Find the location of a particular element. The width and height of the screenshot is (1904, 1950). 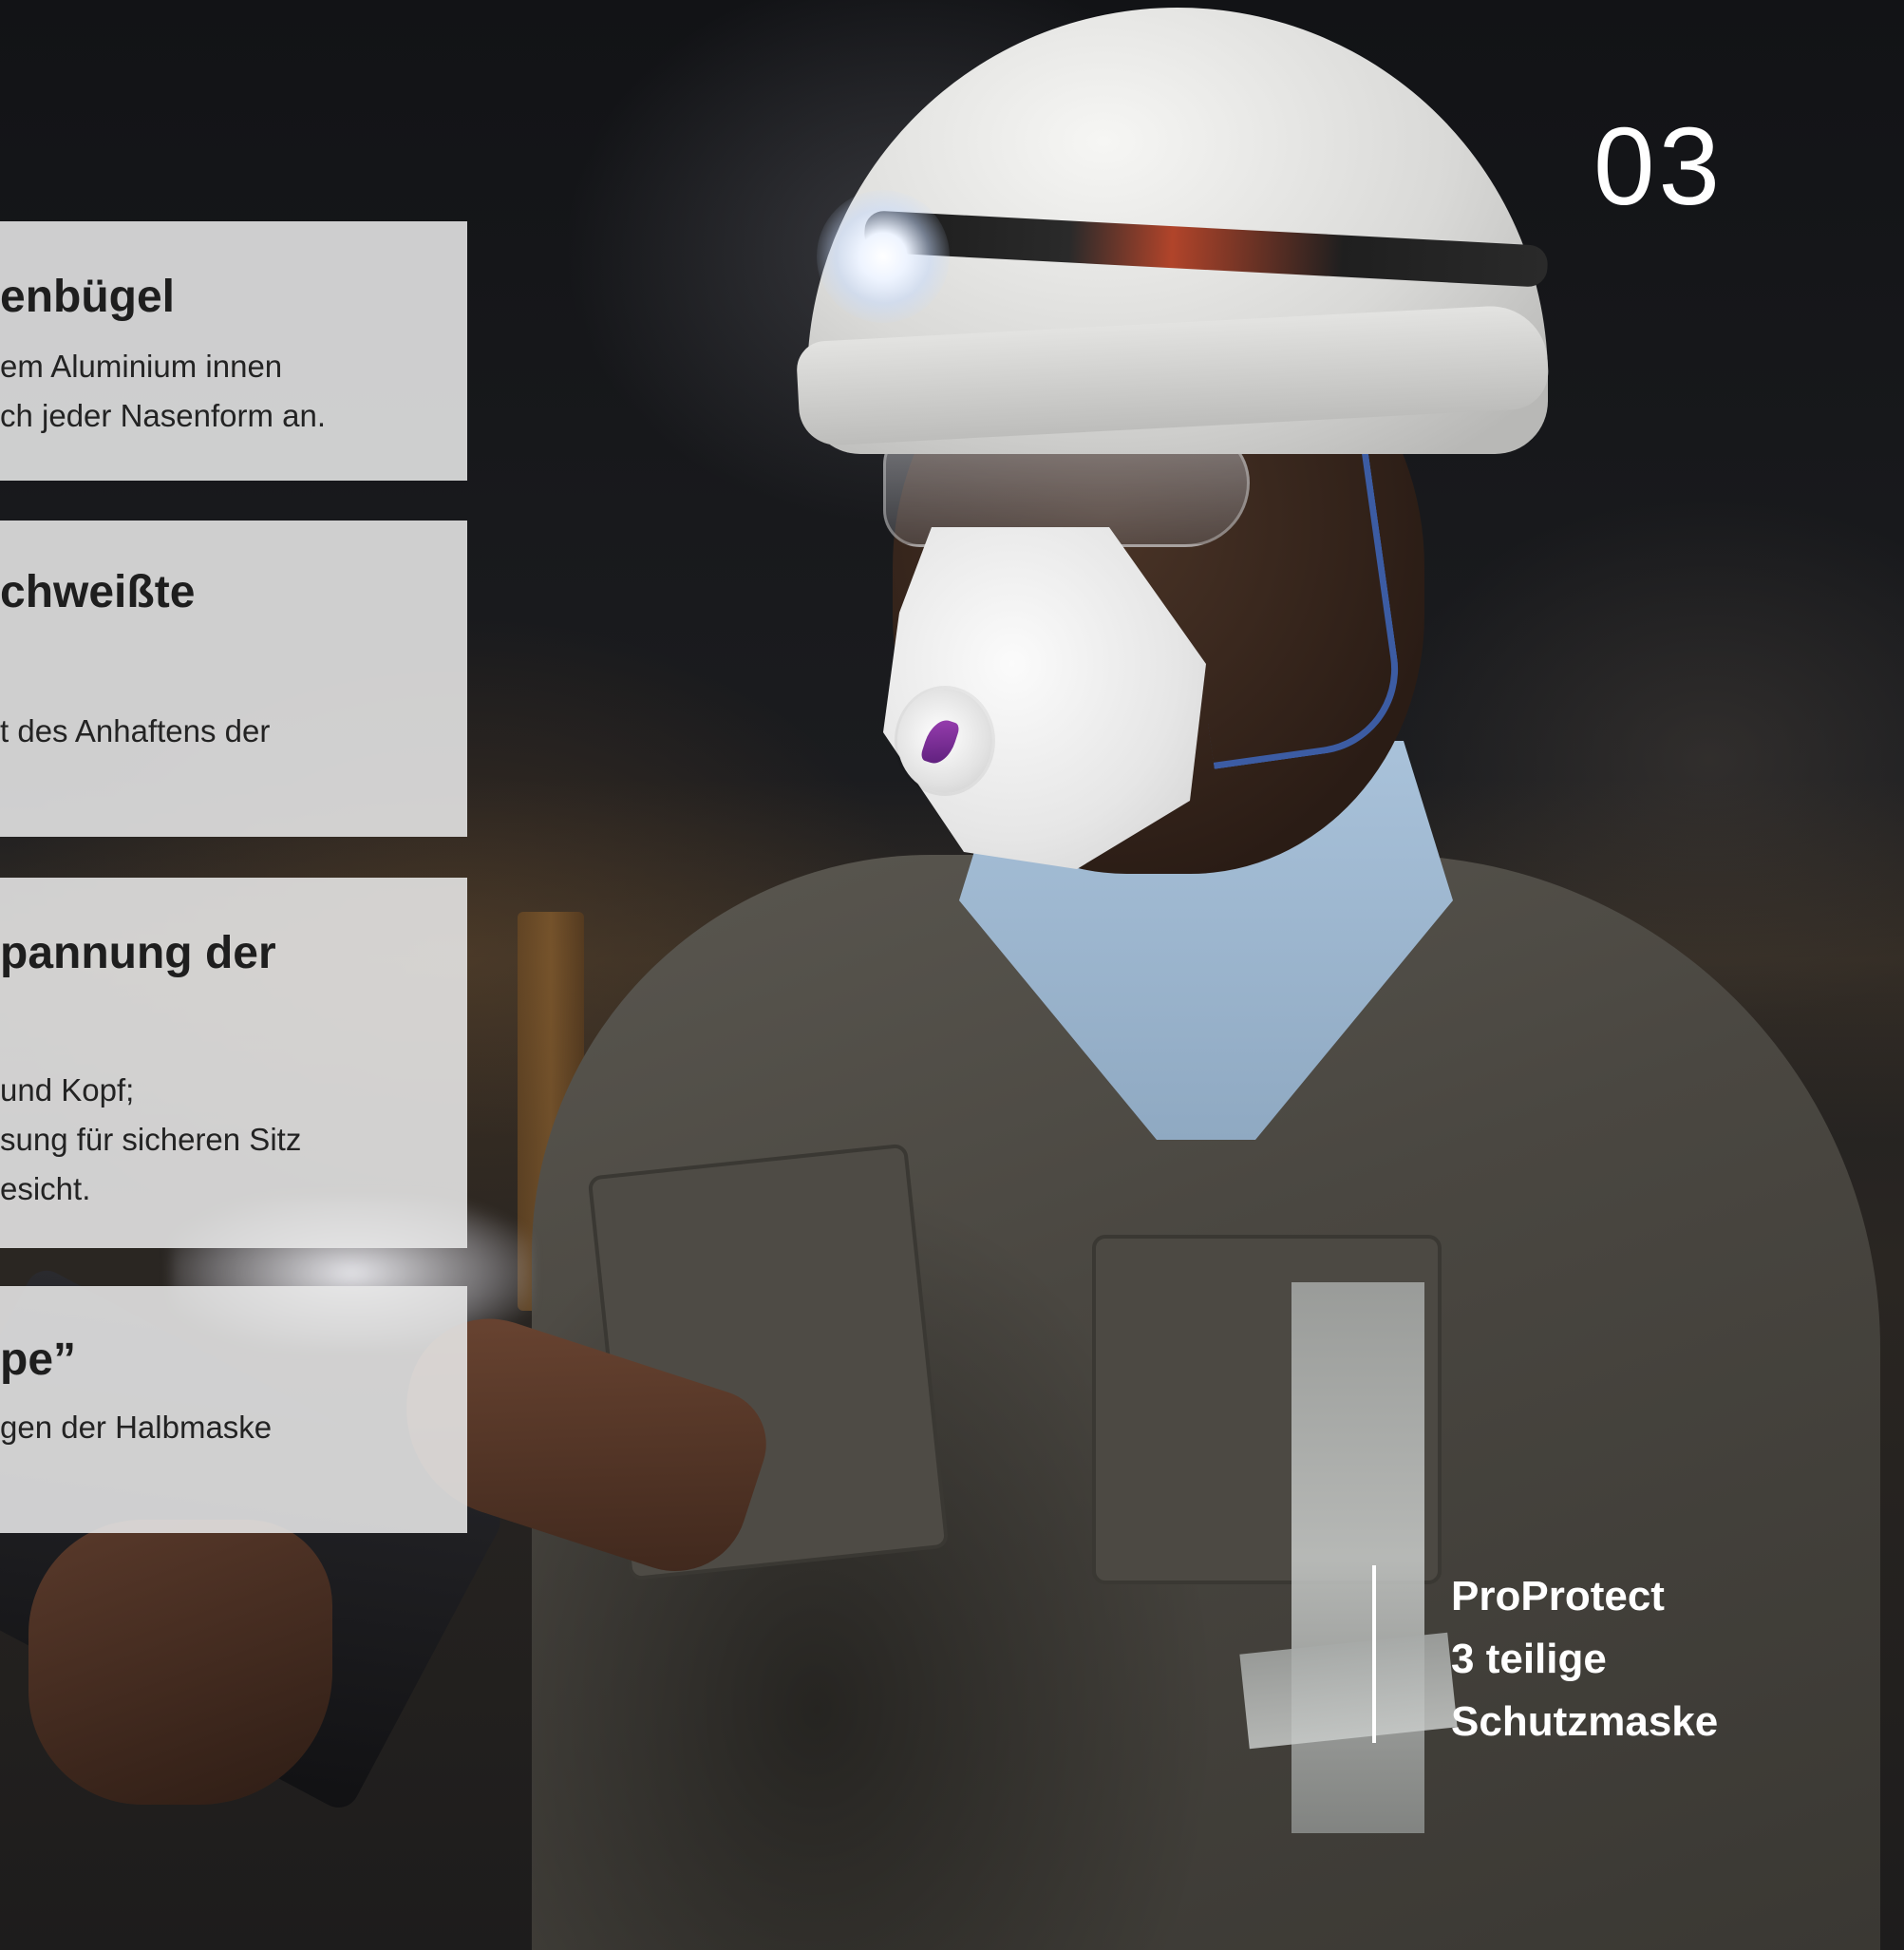

feature-panel-halfmask: pe” gen der Halbmaske is located at coordinates (233, 1409).